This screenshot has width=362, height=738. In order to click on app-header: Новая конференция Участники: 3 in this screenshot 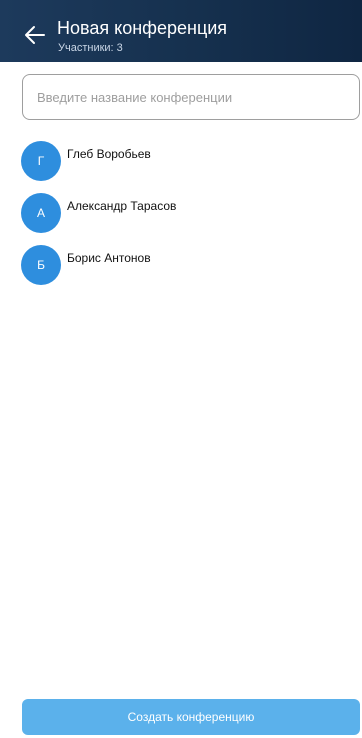, I will do `click(181, 31)`.